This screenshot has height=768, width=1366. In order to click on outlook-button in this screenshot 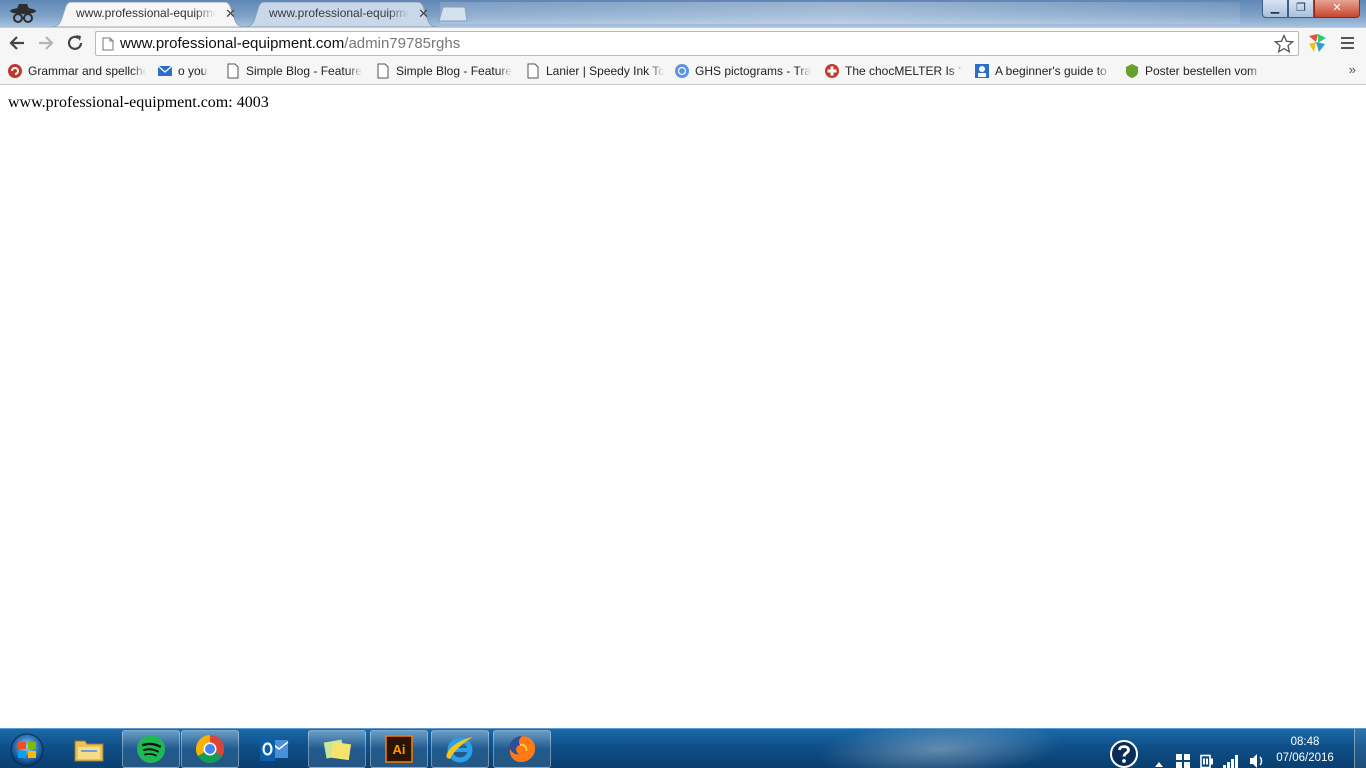, I will do `click(274, 749)`.